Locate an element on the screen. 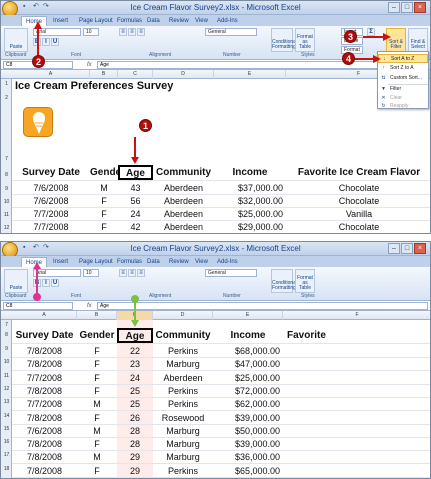 The height and width of the screenshot is (479, 431). table-row: 7/8/2008 F 26 Rosewood $39,000.00 is located at coordinates (221, 418).